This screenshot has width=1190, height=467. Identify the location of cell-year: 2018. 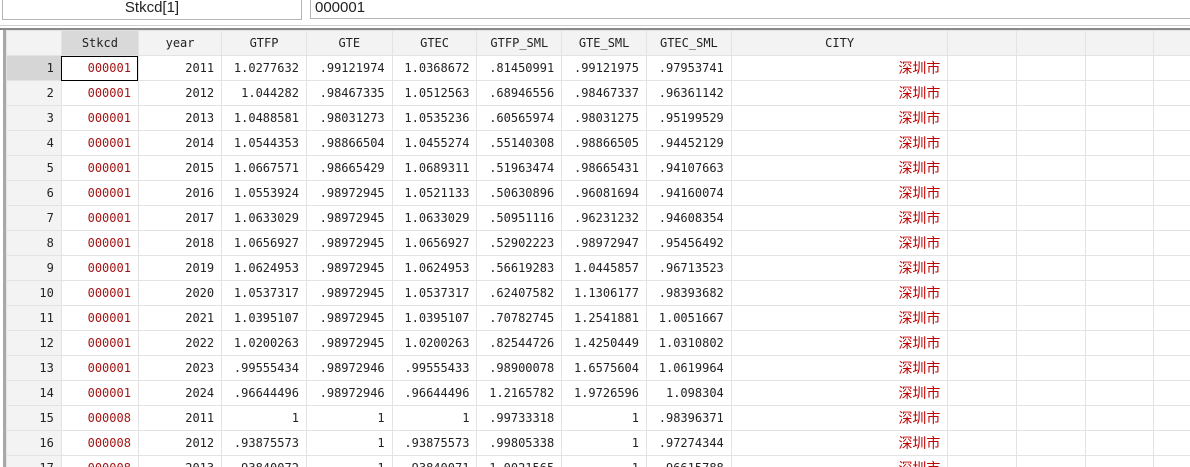
(180, 243).